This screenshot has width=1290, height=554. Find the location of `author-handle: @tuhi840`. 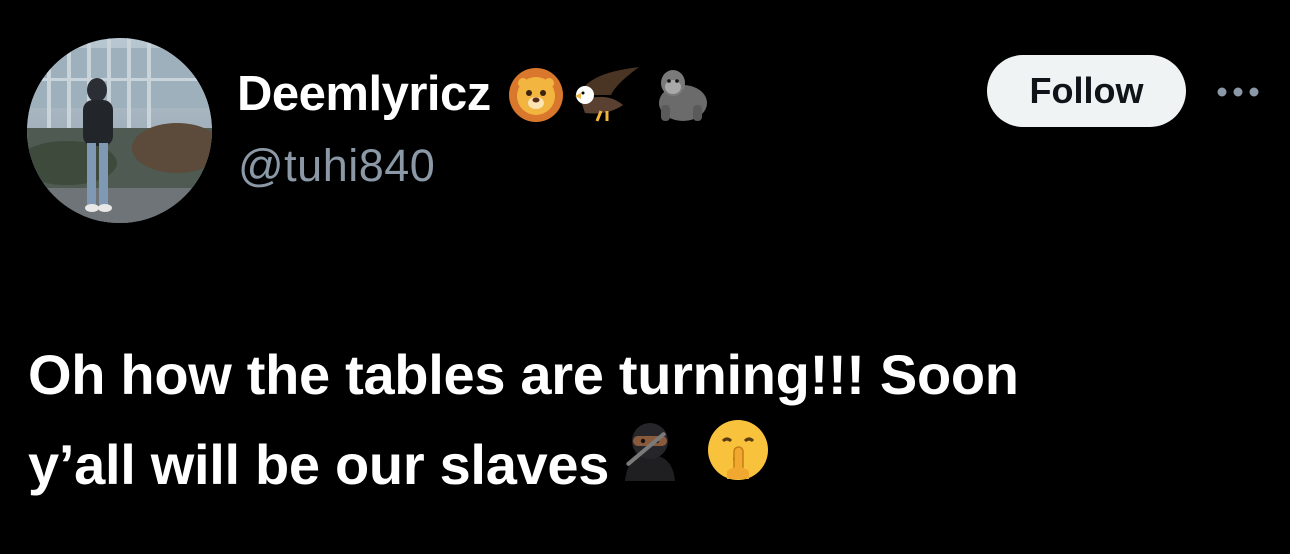

author-handle: @tuhi840 is located at coordinates (336, 166).